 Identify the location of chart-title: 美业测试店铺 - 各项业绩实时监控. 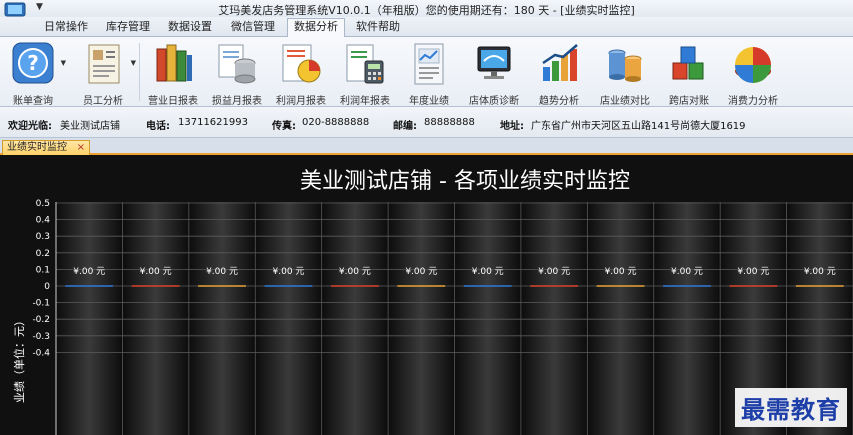
(465, 181).